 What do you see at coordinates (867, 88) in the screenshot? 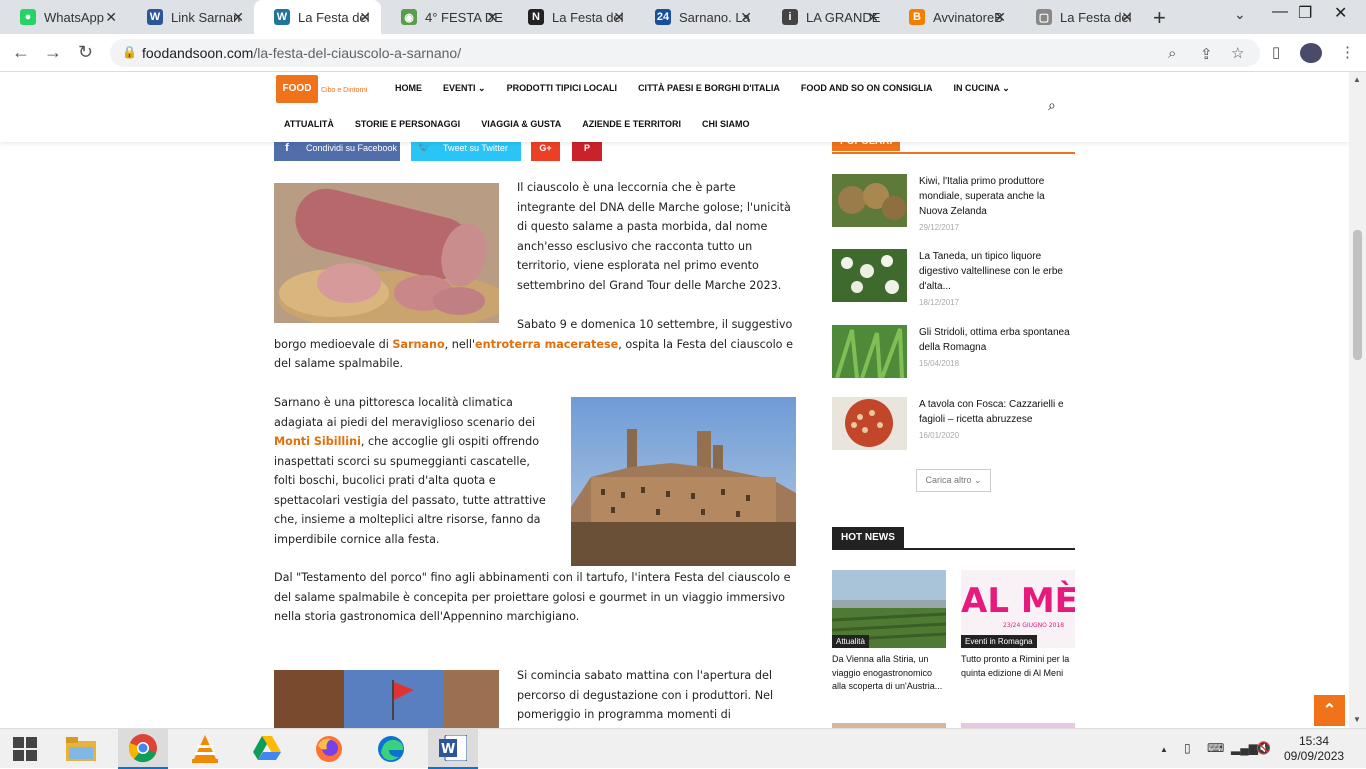
I see `nav-item: FOOD AND SO ON CONSIGLIA` at bounding box center [867, 88].